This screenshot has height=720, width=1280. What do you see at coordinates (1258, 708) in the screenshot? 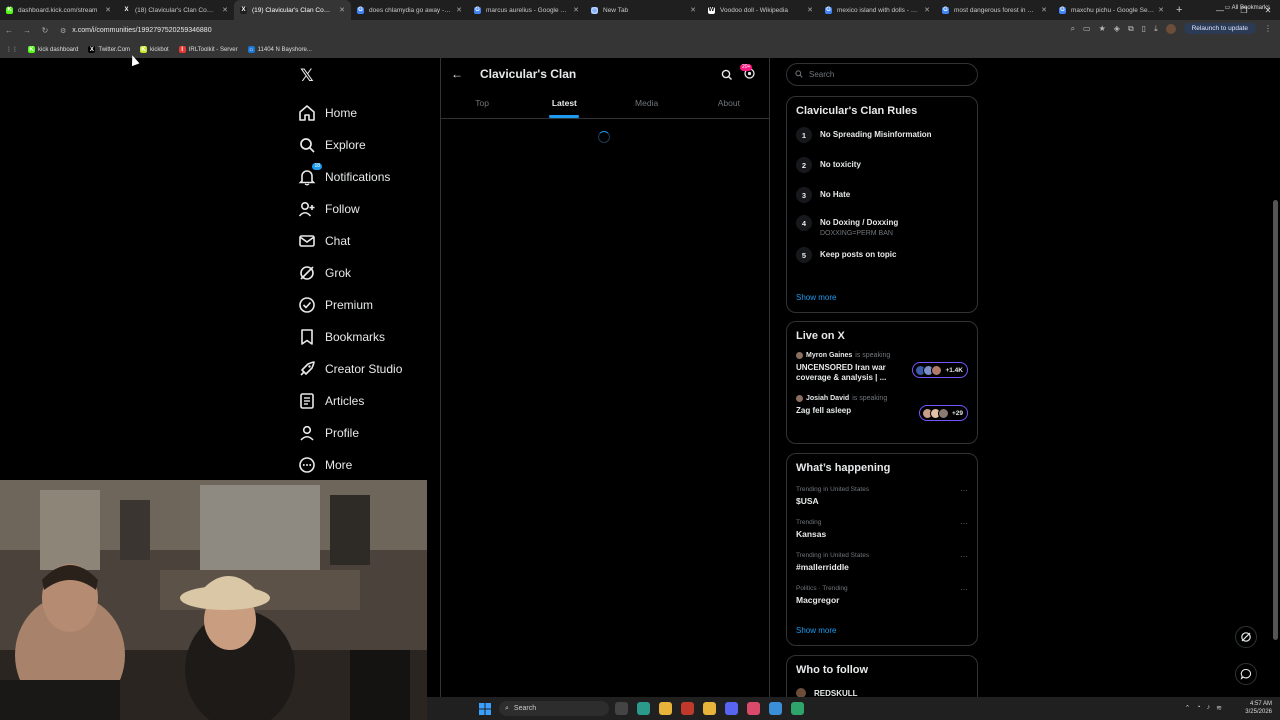
I see `clock: 4:57 AM 3/25/2026` at bounding box center [1258, 708].